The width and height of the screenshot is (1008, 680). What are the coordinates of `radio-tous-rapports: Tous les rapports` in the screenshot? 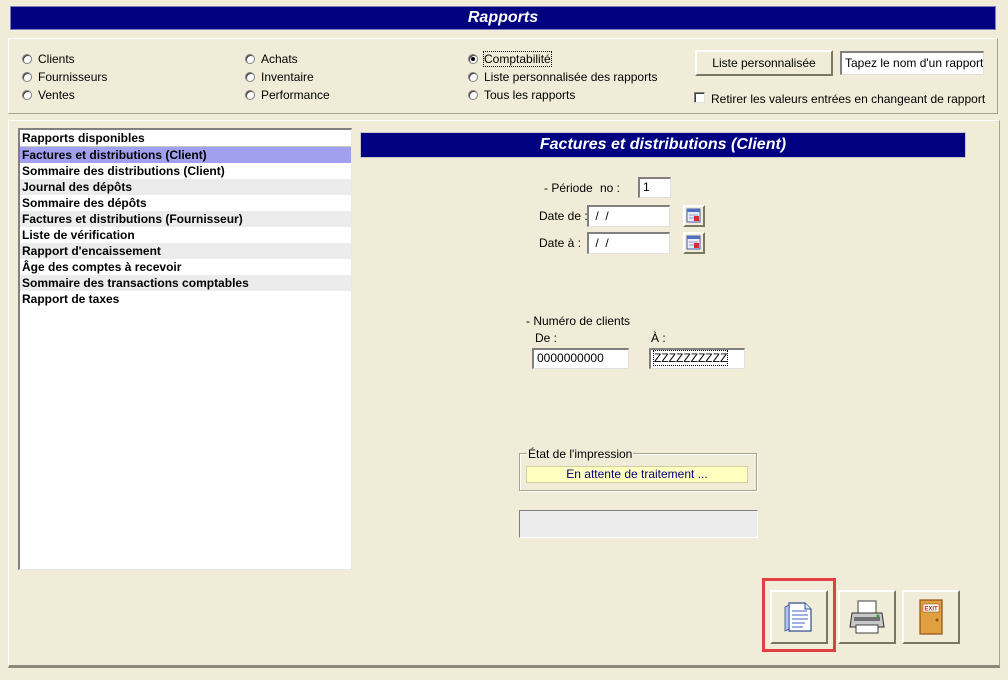 It's located at (521, 95).